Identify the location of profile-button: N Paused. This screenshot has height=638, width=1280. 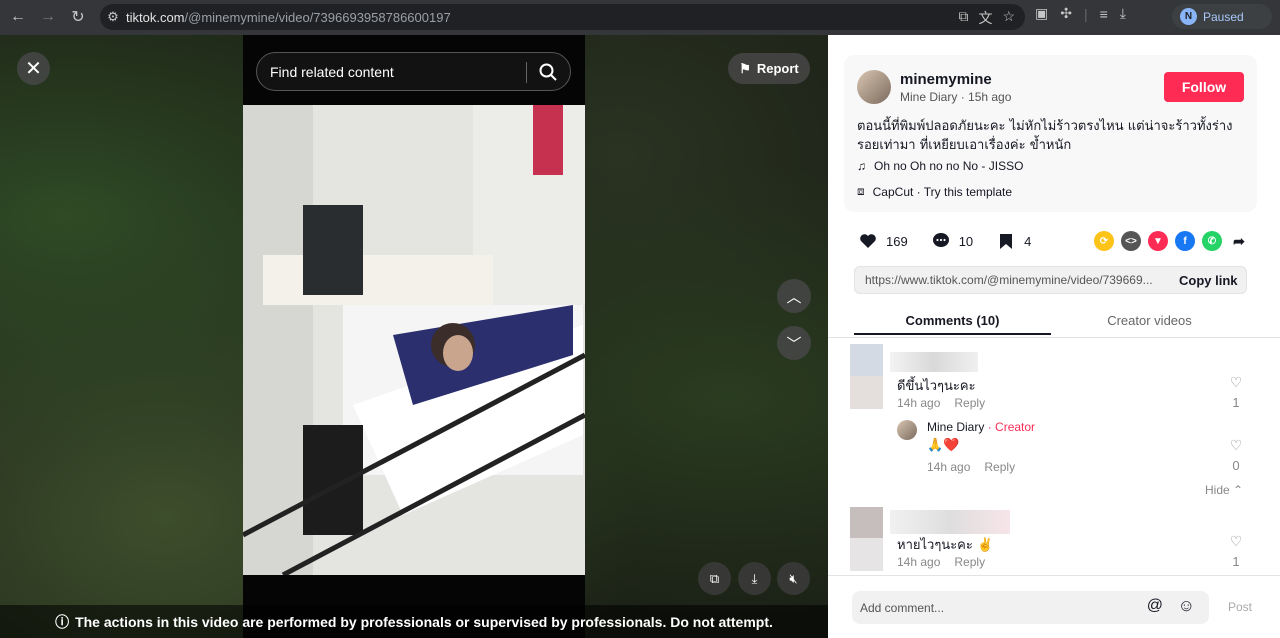
(1222, 16).